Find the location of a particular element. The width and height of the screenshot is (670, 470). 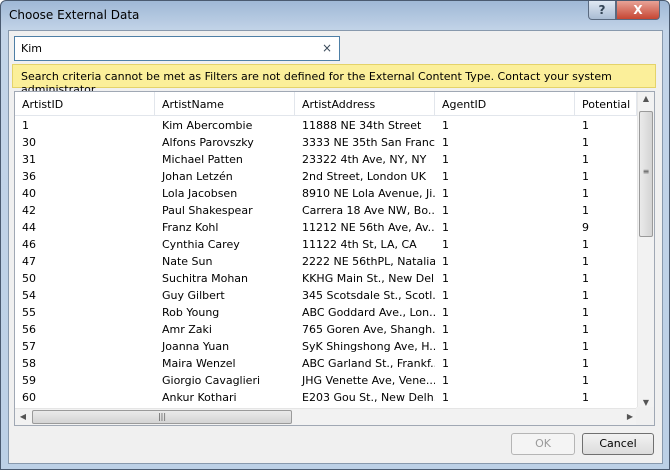

table-cell-artistaddress: 2nd Street, London UK is located at coordinates (364, 176).